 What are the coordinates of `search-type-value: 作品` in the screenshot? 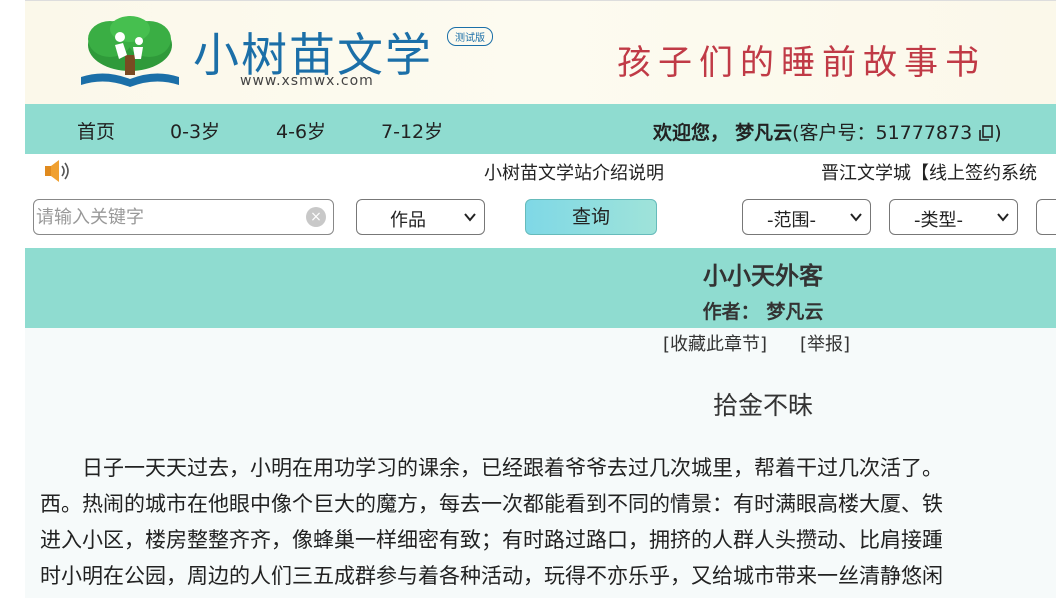 It's located at (408, 220).